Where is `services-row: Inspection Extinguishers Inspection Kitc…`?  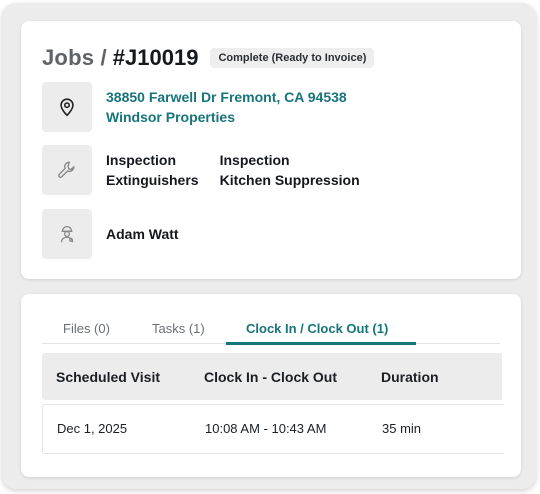
services-row: Inspection Extinguishers Inspection Kitc… is located at coordinates (211, 170).